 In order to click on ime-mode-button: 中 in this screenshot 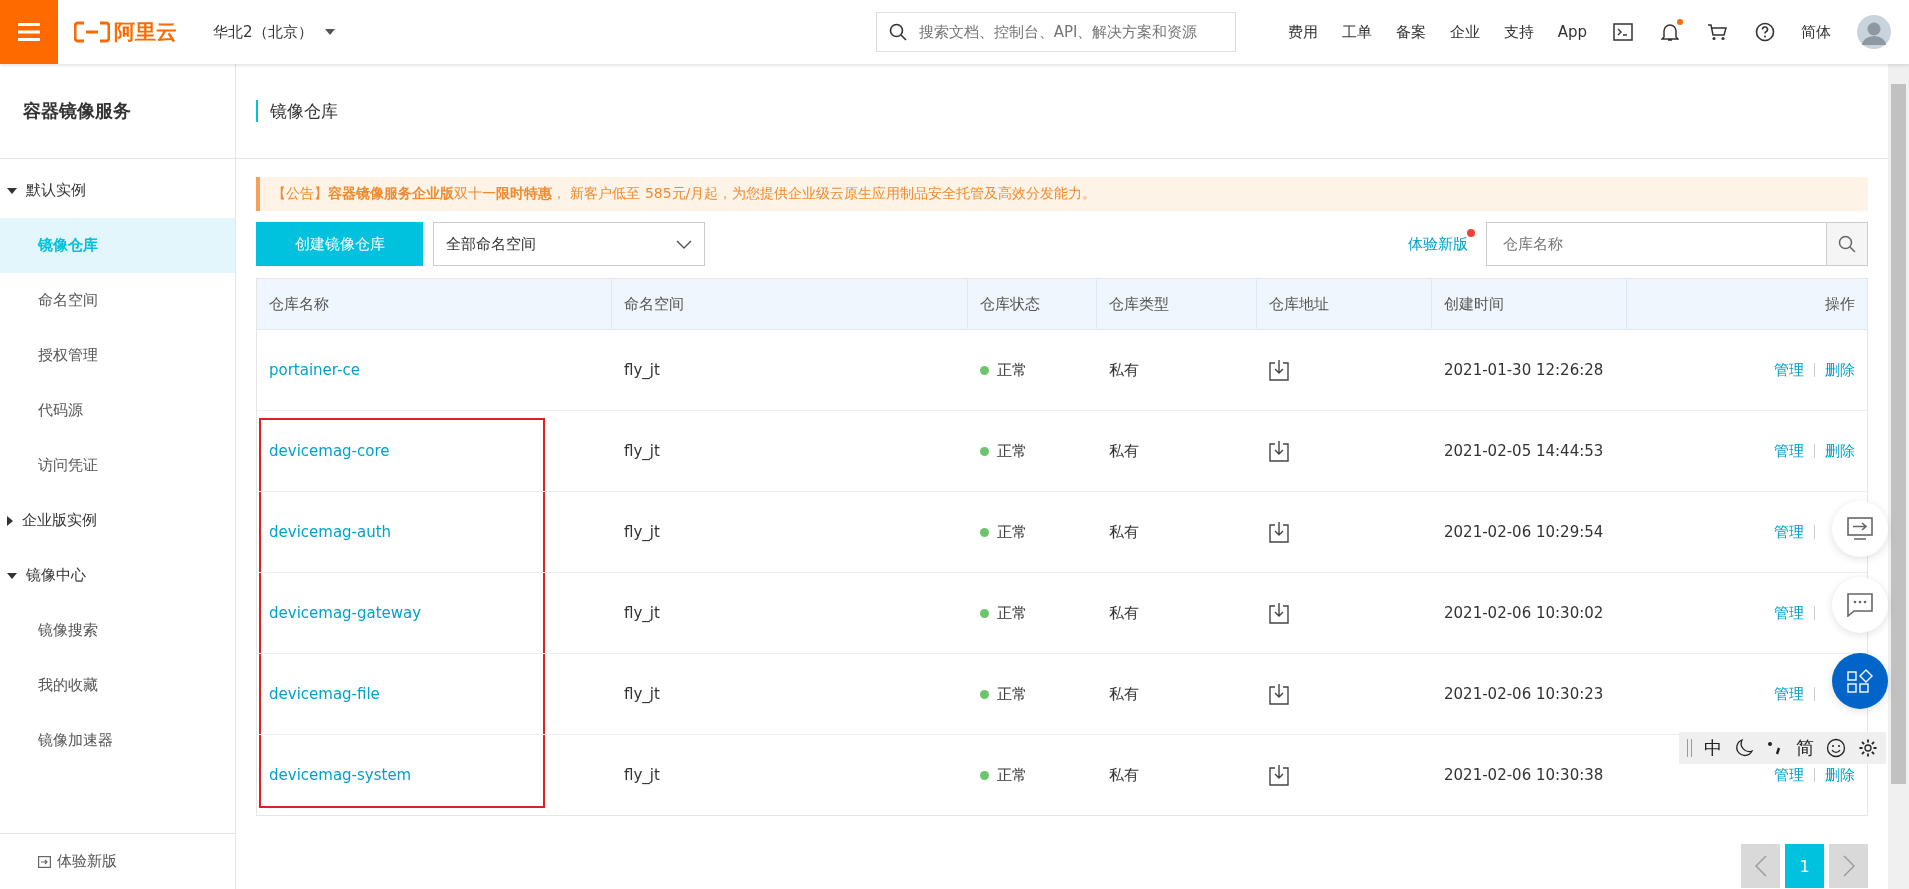, I will do `click(1713, 748)`.